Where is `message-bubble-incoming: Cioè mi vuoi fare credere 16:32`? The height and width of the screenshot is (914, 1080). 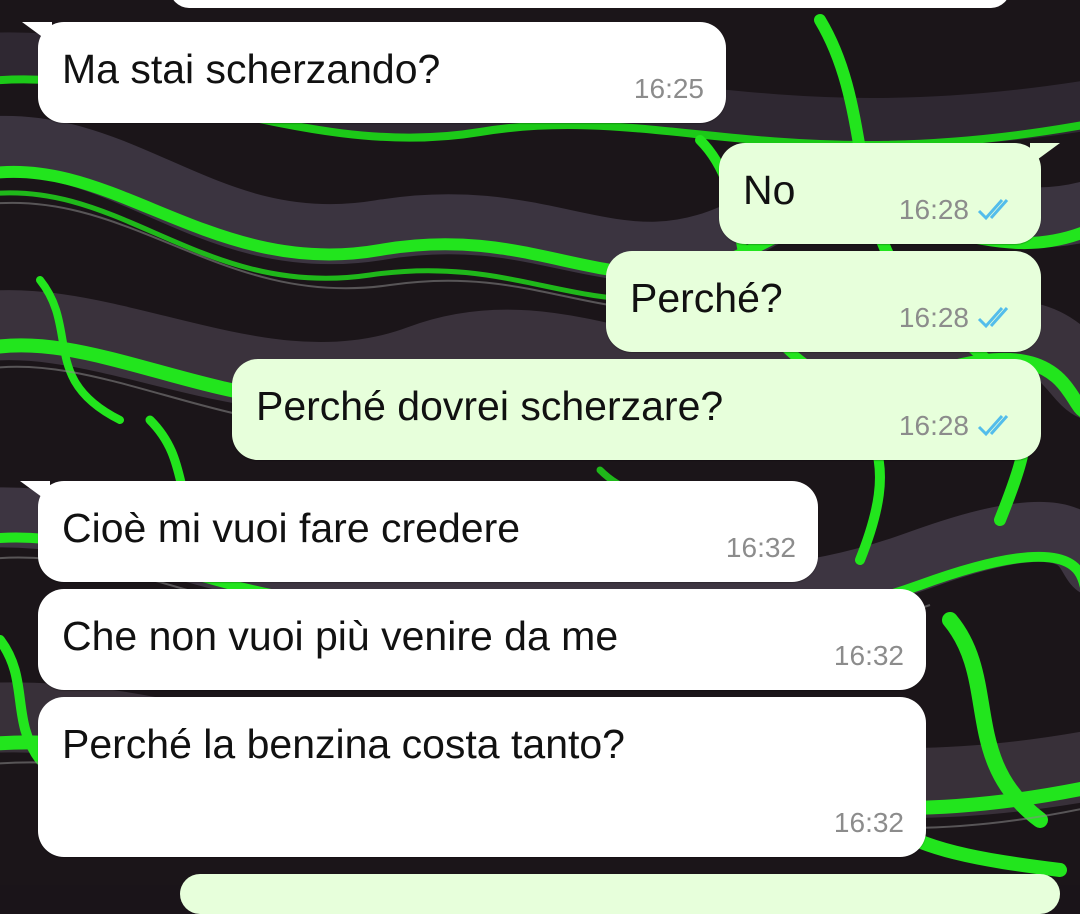
message-bubble-incoming: Cioè mi vuoi fare credere 16:32 is located at coordinates (428, 531).